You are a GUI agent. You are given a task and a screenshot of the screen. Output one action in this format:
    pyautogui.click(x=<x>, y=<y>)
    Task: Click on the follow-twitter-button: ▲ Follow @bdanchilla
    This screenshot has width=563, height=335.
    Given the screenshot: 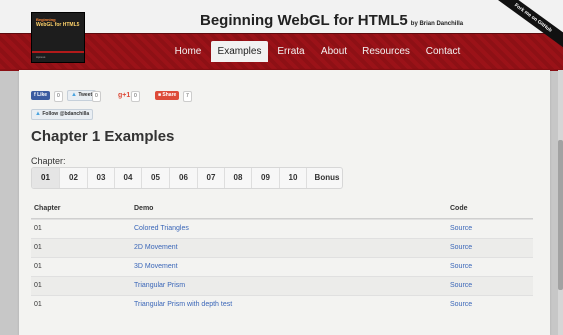 What is the action you would take?
    pyautogui.click(x=62, y=114)
    